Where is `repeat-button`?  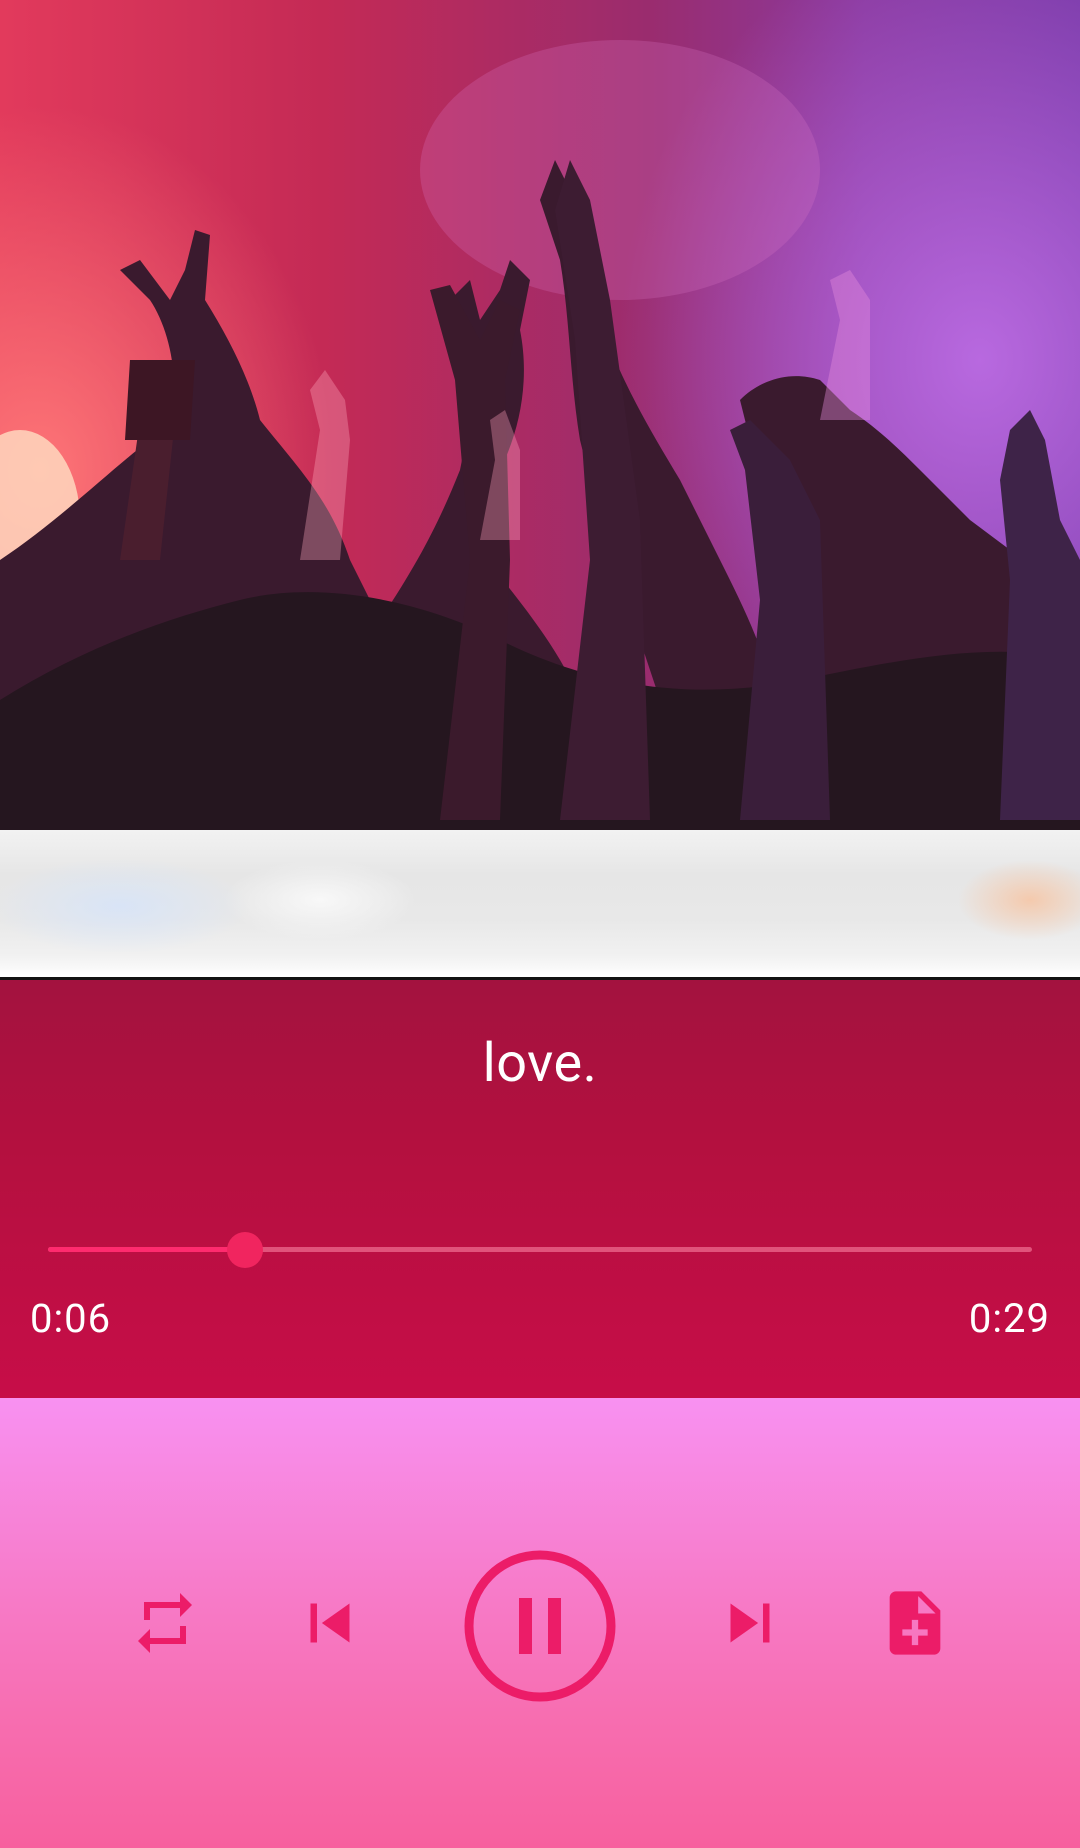 repeat-button is located at coordinates (165, 1623).